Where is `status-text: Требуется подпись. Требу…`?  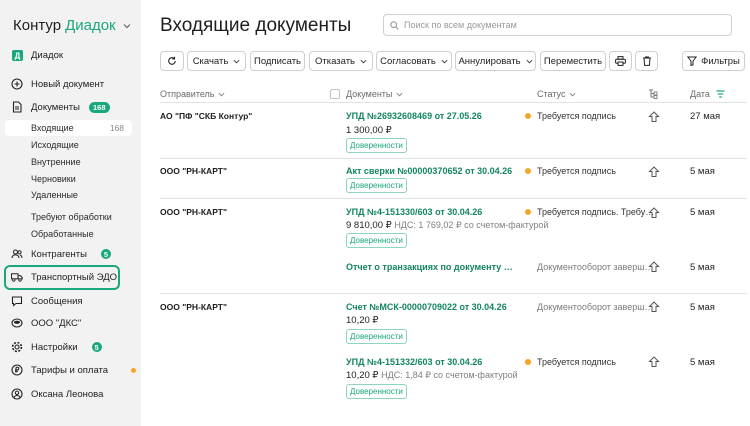 status-text: Требуется подпись. Требу… is located at coordinates (596, 212).